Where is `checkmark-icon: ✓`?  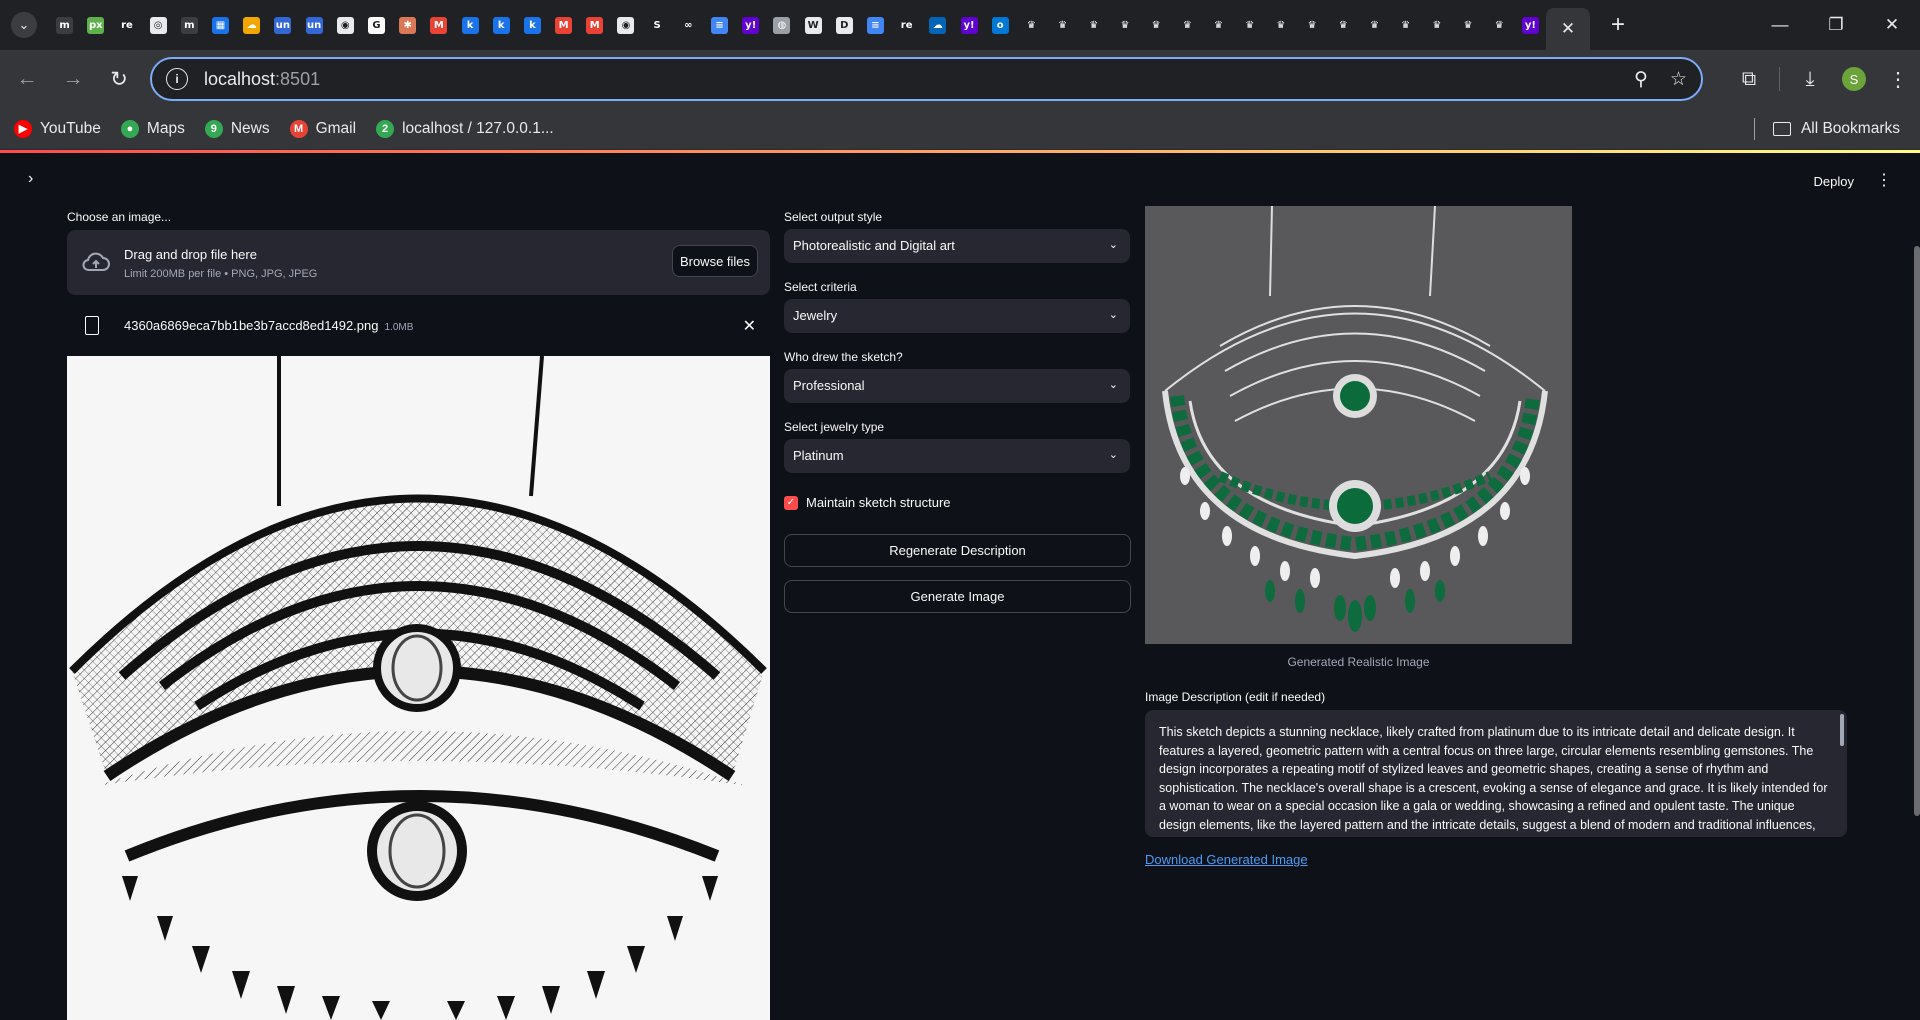 checkmark-icon: ✓ is located at coordinates (791, 502).